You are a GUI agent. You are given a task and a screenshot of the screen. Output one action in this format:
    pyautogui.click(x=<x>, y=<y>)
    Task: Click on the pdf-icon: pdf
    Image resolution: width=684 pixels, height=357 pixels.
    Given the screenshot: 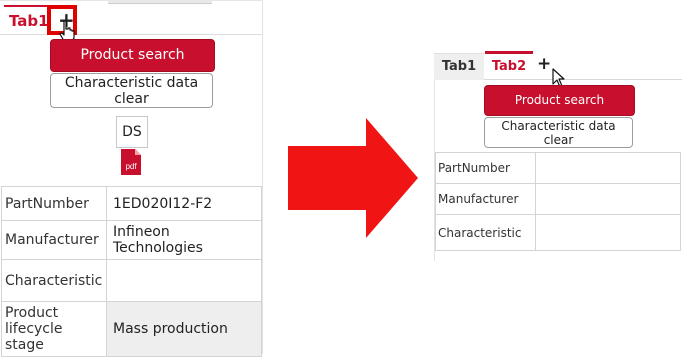 What is the action you would take?
    pyautogui.click(x=131, y=162)
    